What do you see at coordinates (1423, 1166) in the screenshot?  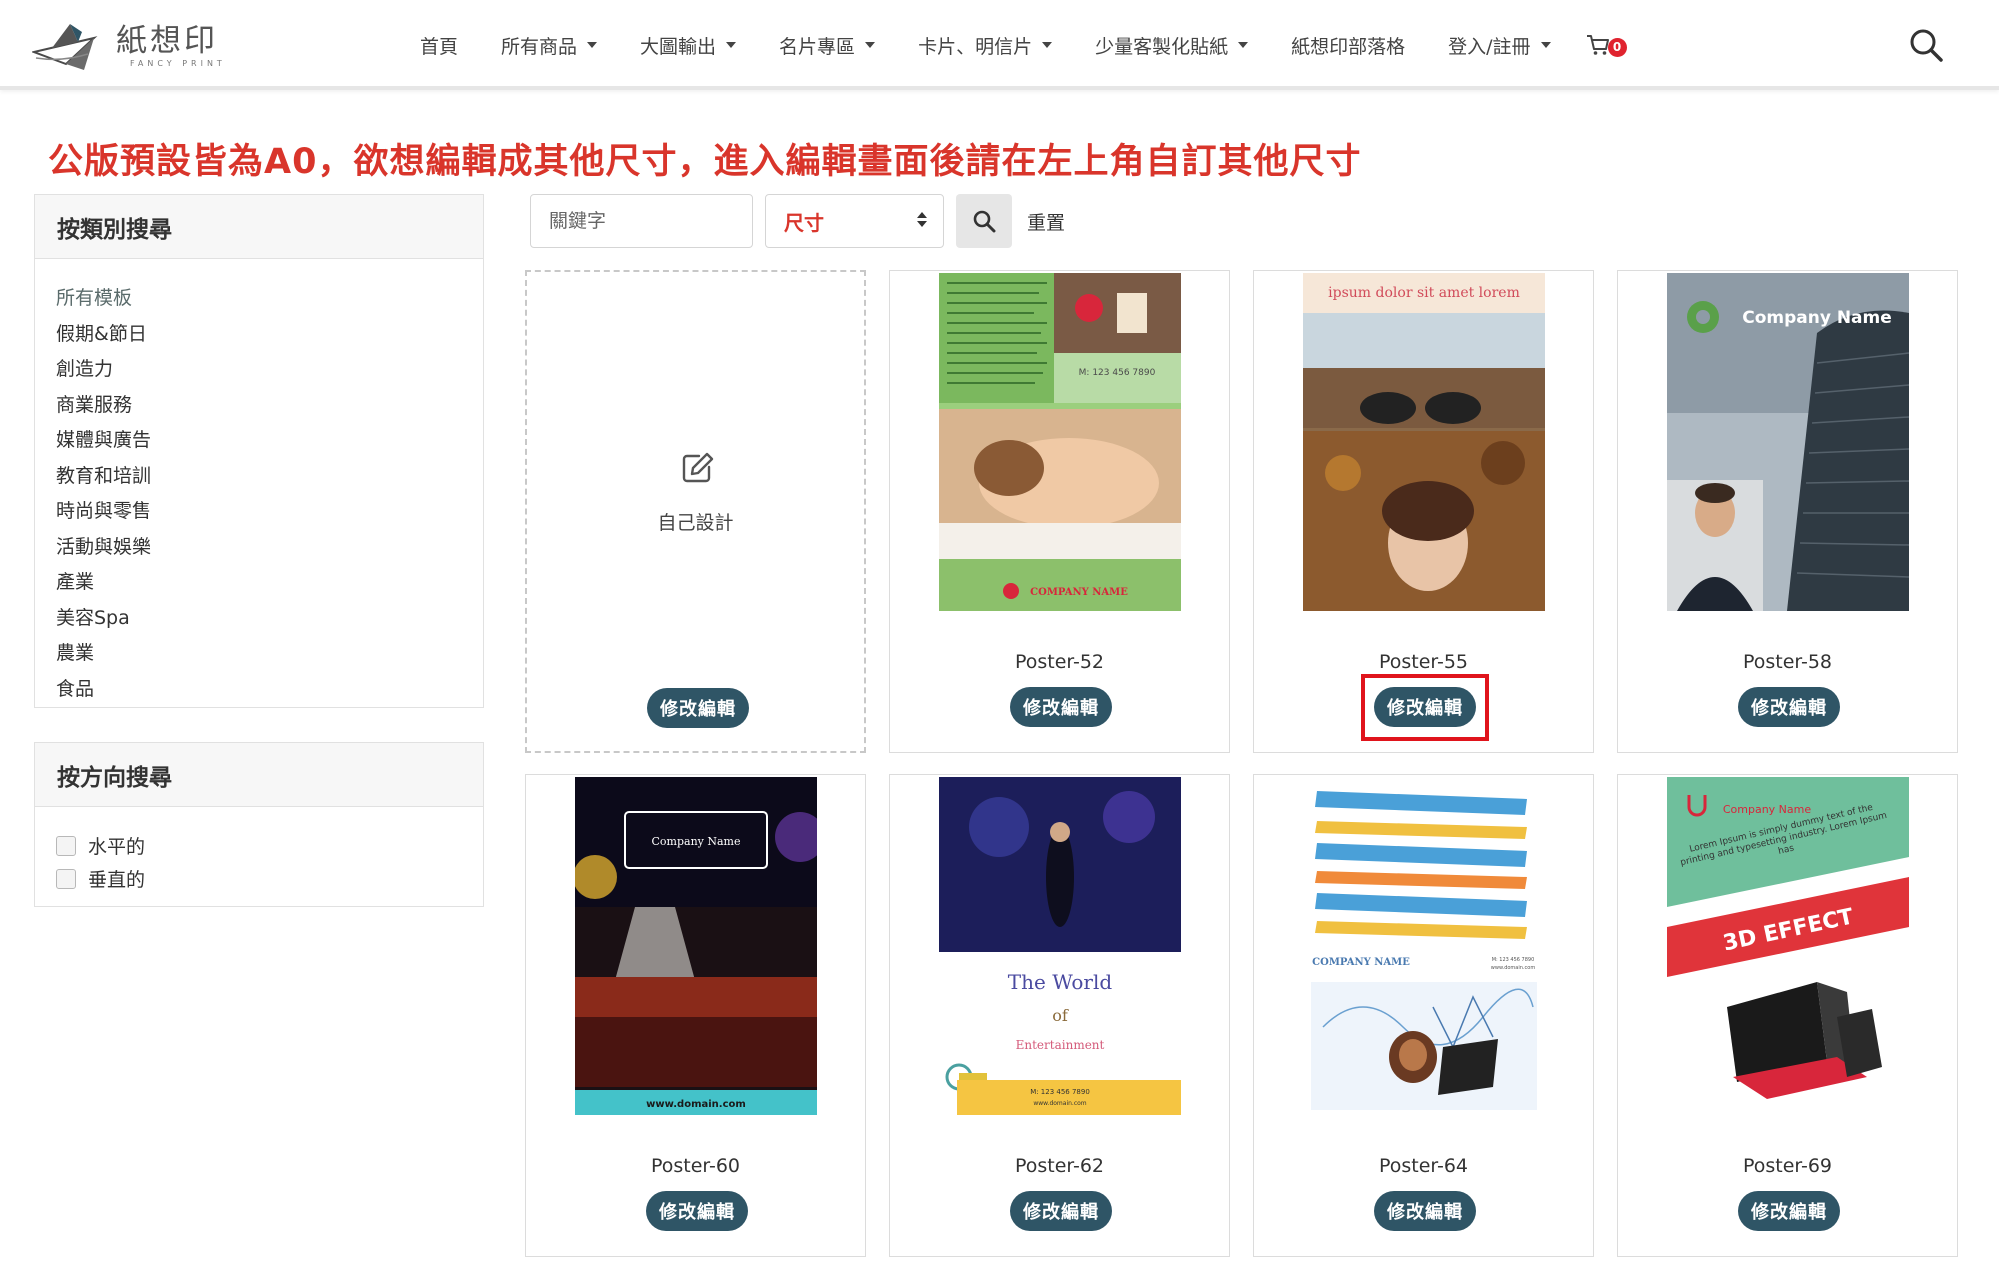 I see `template-name: Poster-64` at bounding box center [1423, 1166].